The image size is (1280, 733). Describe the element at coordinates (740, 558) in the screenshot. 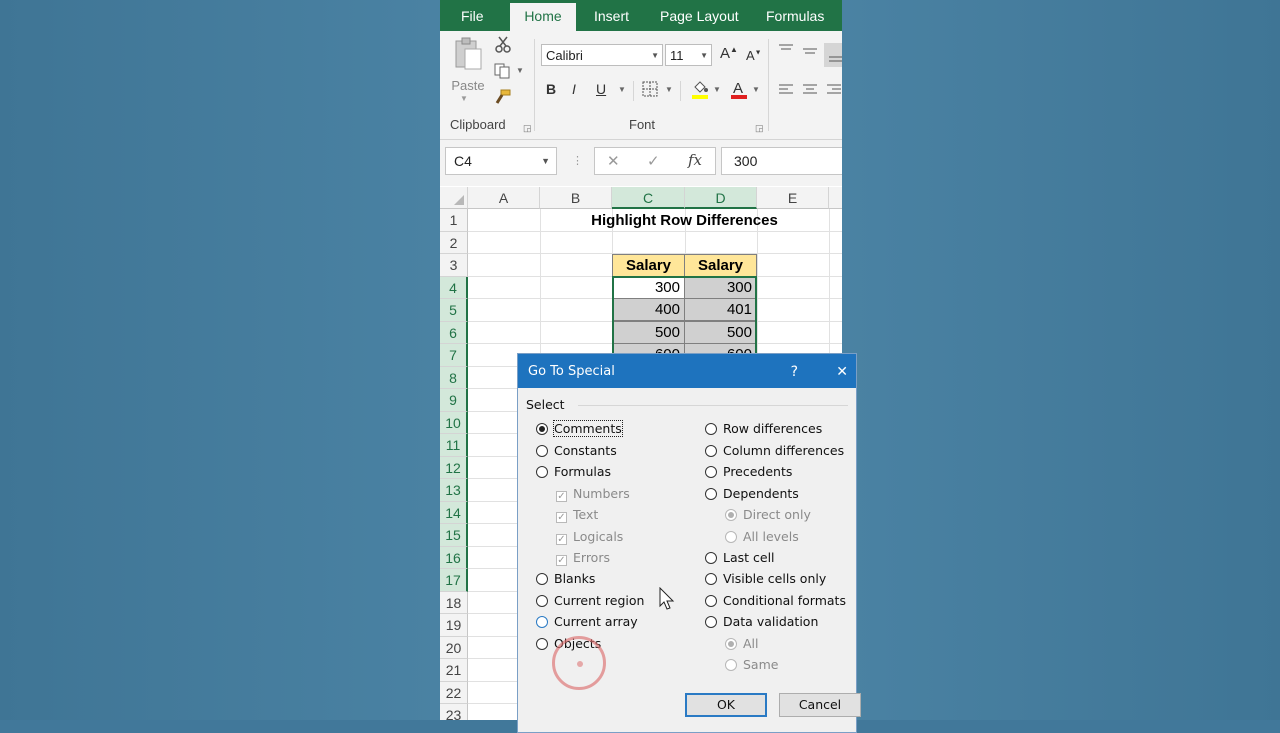

I see `option-last-cell: Last cell` at that location.